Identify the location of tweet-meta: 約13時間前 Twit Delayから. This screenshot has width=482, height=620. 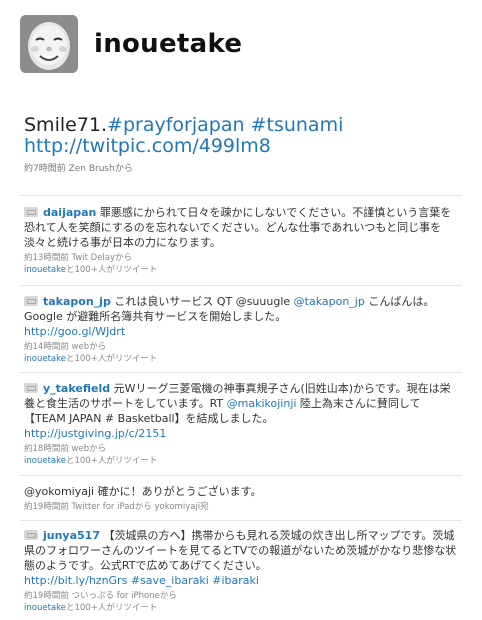
(78, 258).